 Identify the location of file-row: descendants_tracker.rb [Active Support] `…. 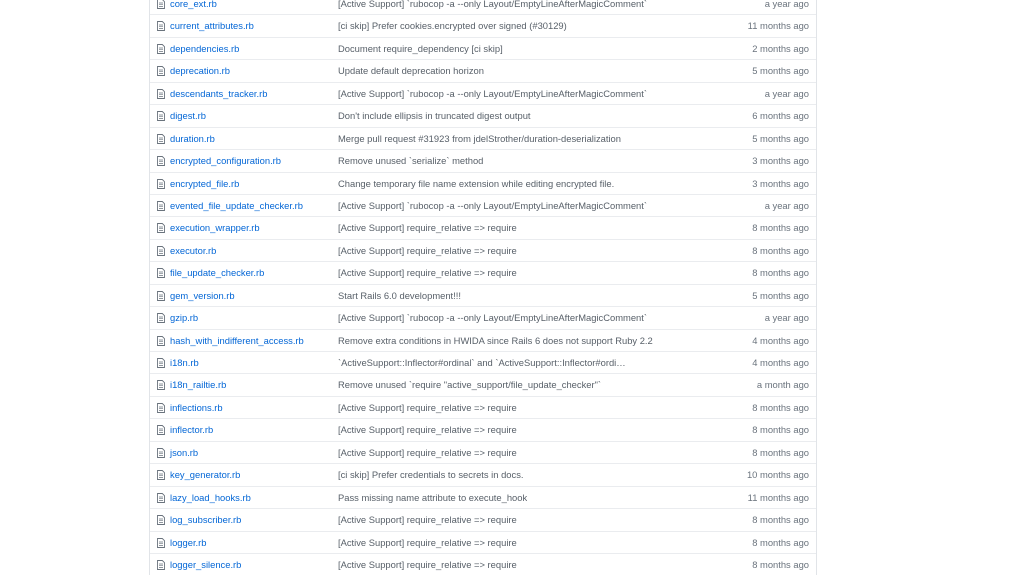
(483, 92).